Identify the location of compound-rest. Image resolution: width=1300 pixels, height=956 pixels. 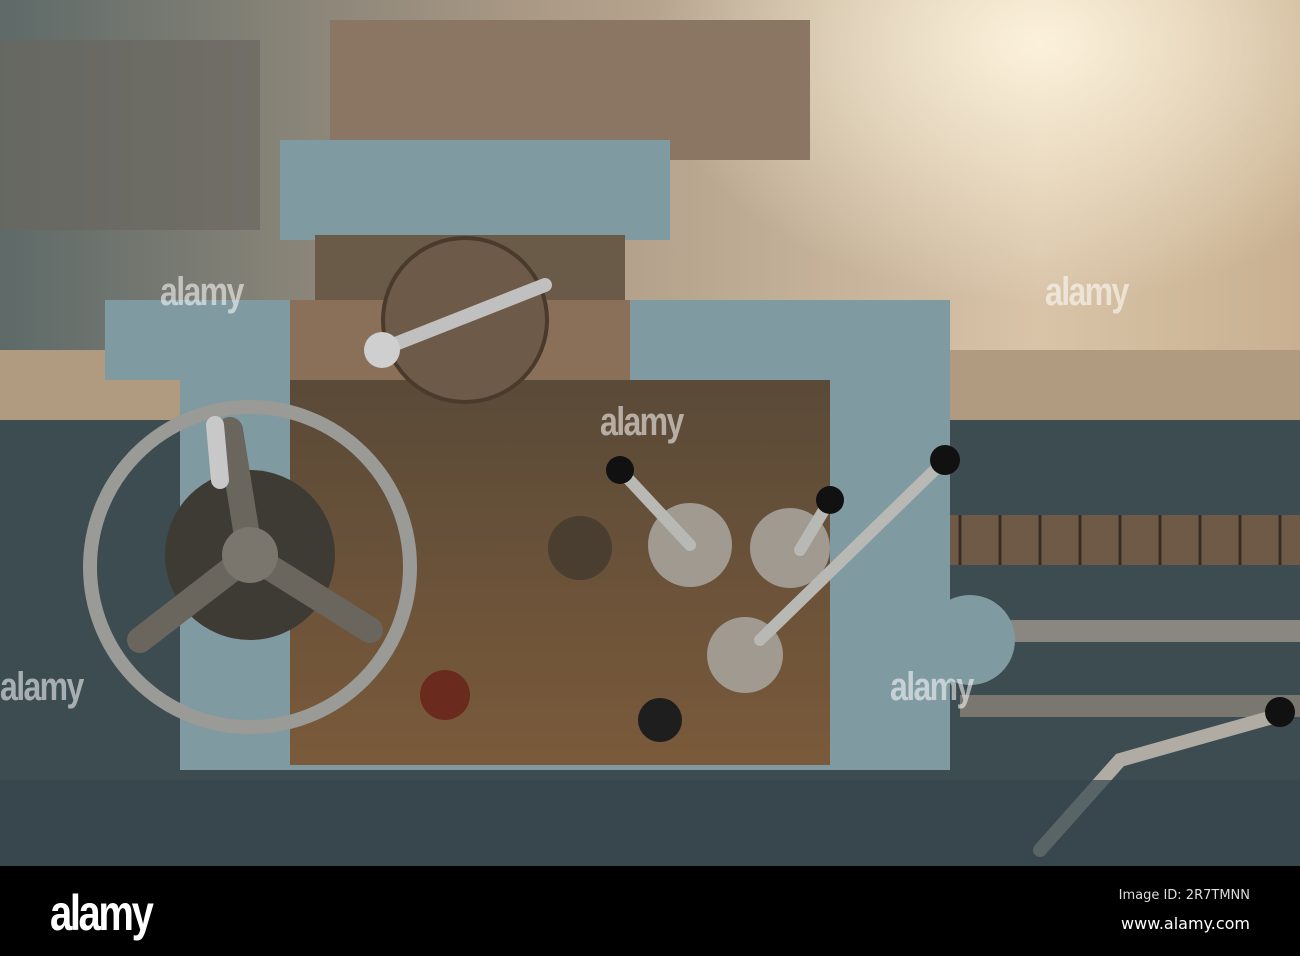
(570, 90).